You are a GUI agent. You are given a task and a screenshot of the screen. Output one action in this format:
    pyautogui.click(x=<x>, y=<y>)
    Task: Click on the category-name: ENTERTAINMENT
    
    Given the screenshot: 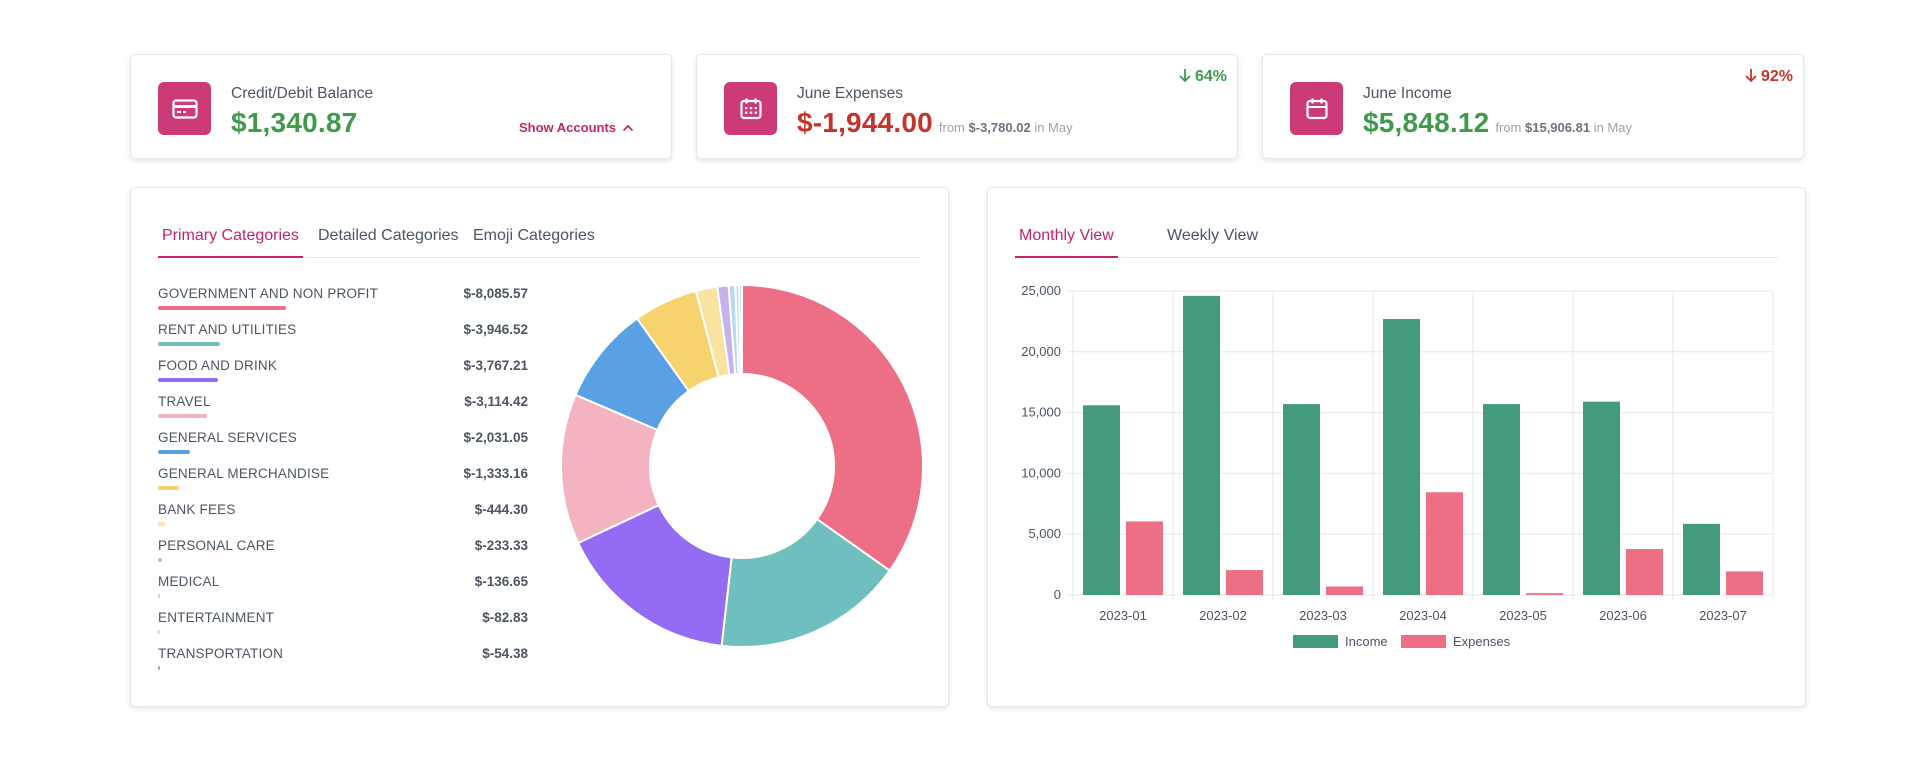 What is the action you would take?
    pyautogui.click(x=216, y=617)
    